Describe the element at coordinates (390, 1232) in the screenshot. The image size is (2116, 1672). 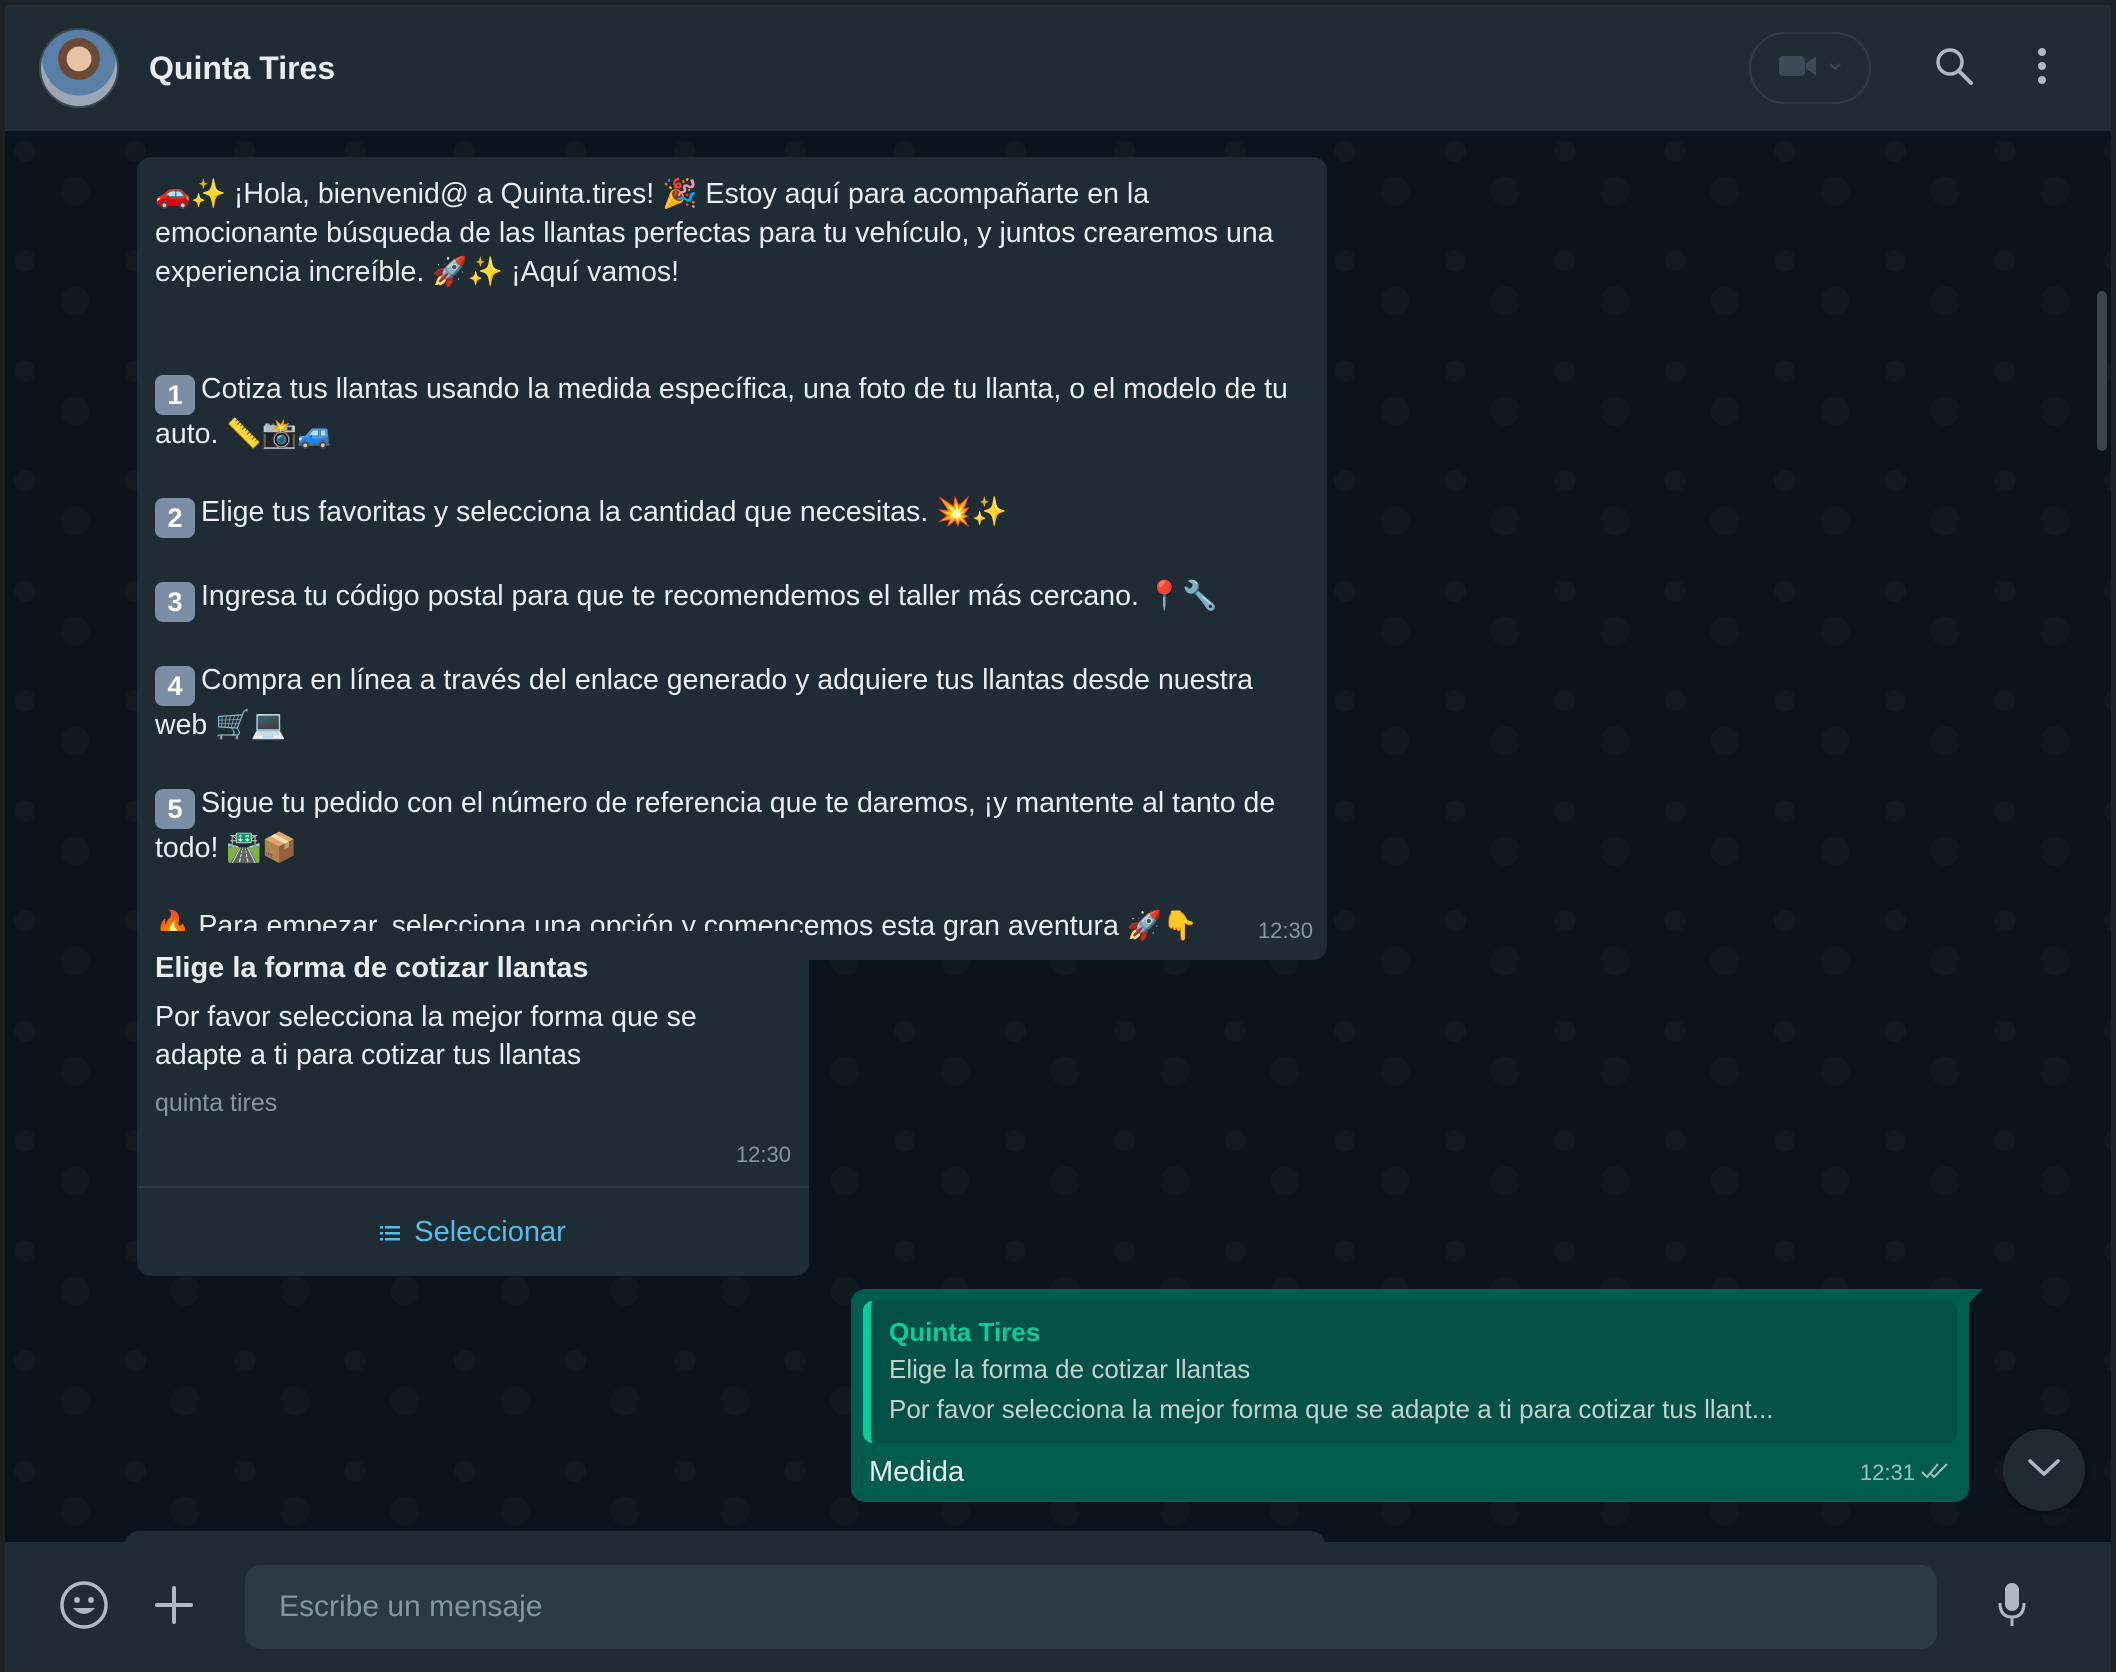
I see `list-icon` at that location.